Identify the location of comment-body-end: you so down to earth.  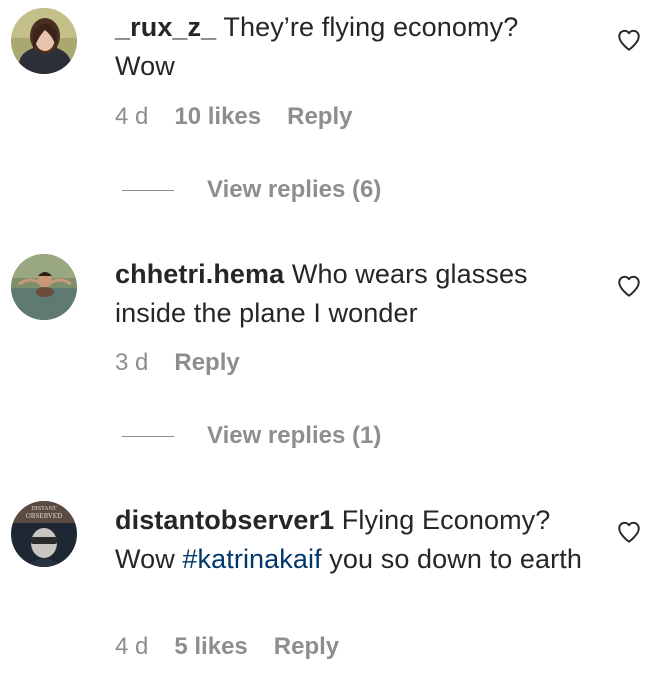
(451, 559).